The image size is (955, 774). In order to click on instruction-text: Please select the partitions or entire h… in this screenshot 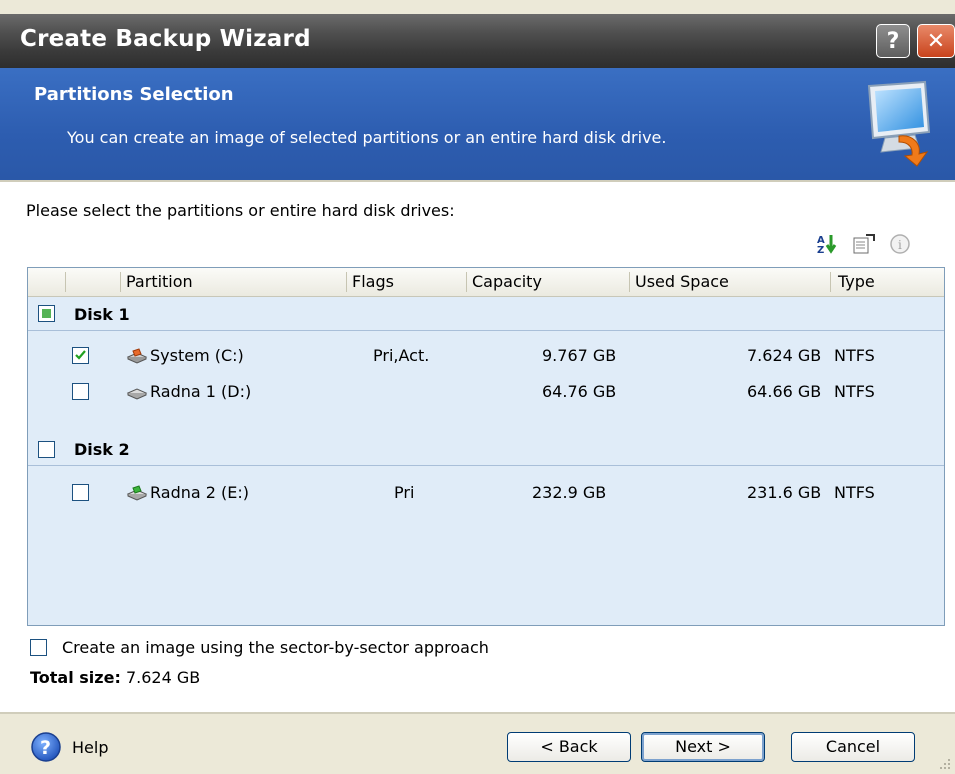, I will do `click(240, 210)`.